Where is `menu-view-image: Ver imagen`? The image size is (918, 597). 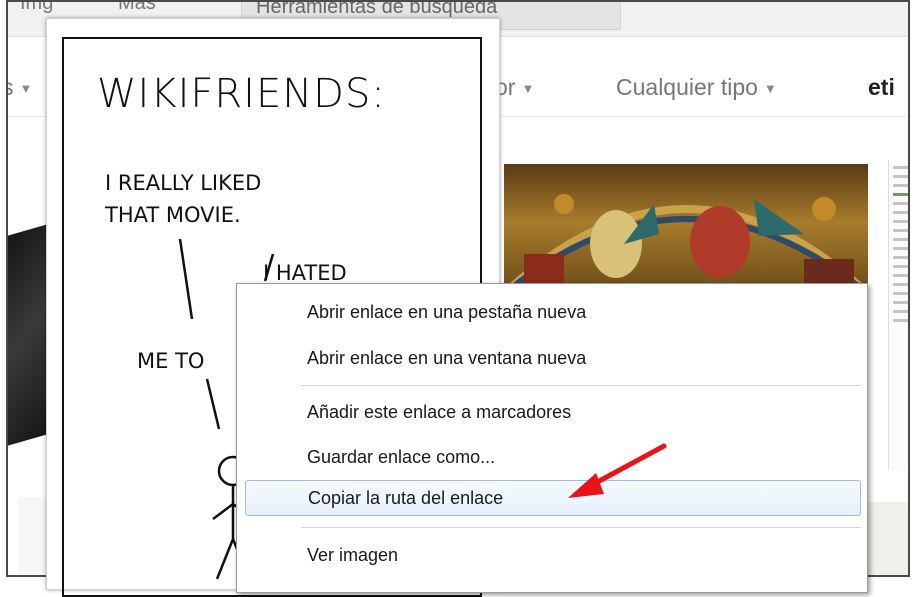 menu-view-image: Ver imagen is located at coordinates (553, 555).